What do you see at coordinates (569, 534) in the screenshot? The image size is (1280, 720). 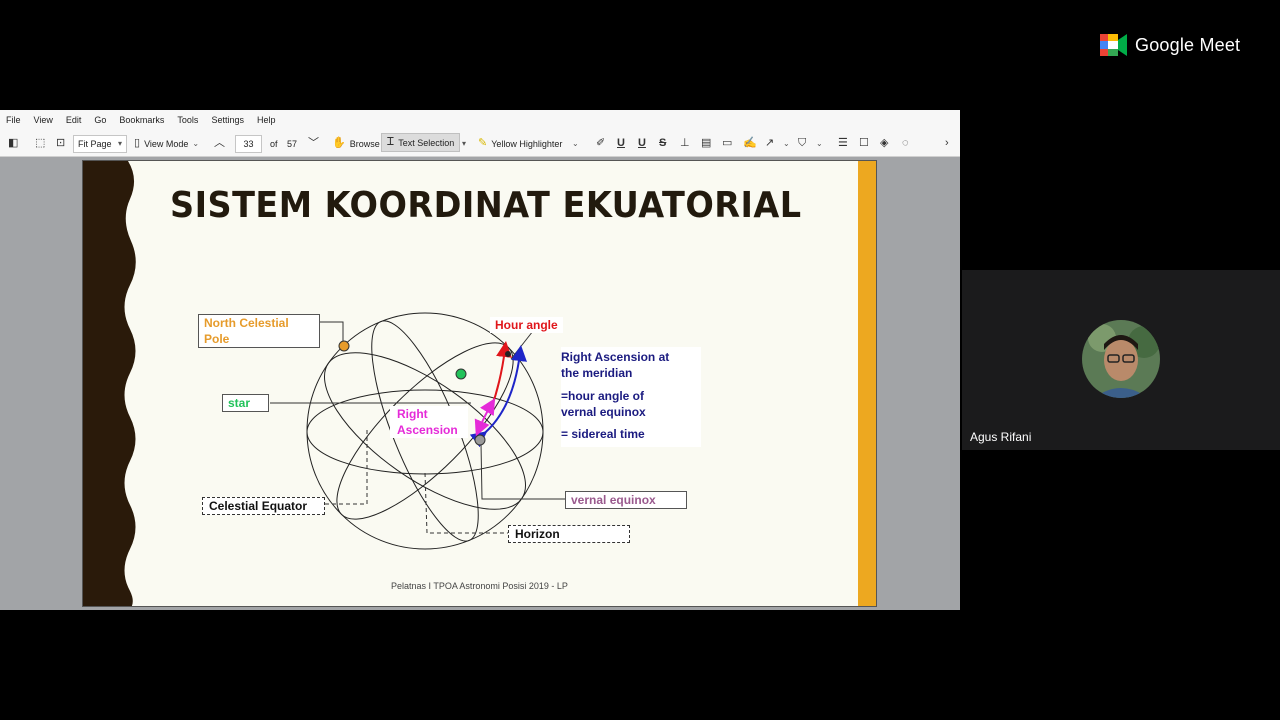 I see `horizon-label: Horizon` at bounding box center [569, 534].